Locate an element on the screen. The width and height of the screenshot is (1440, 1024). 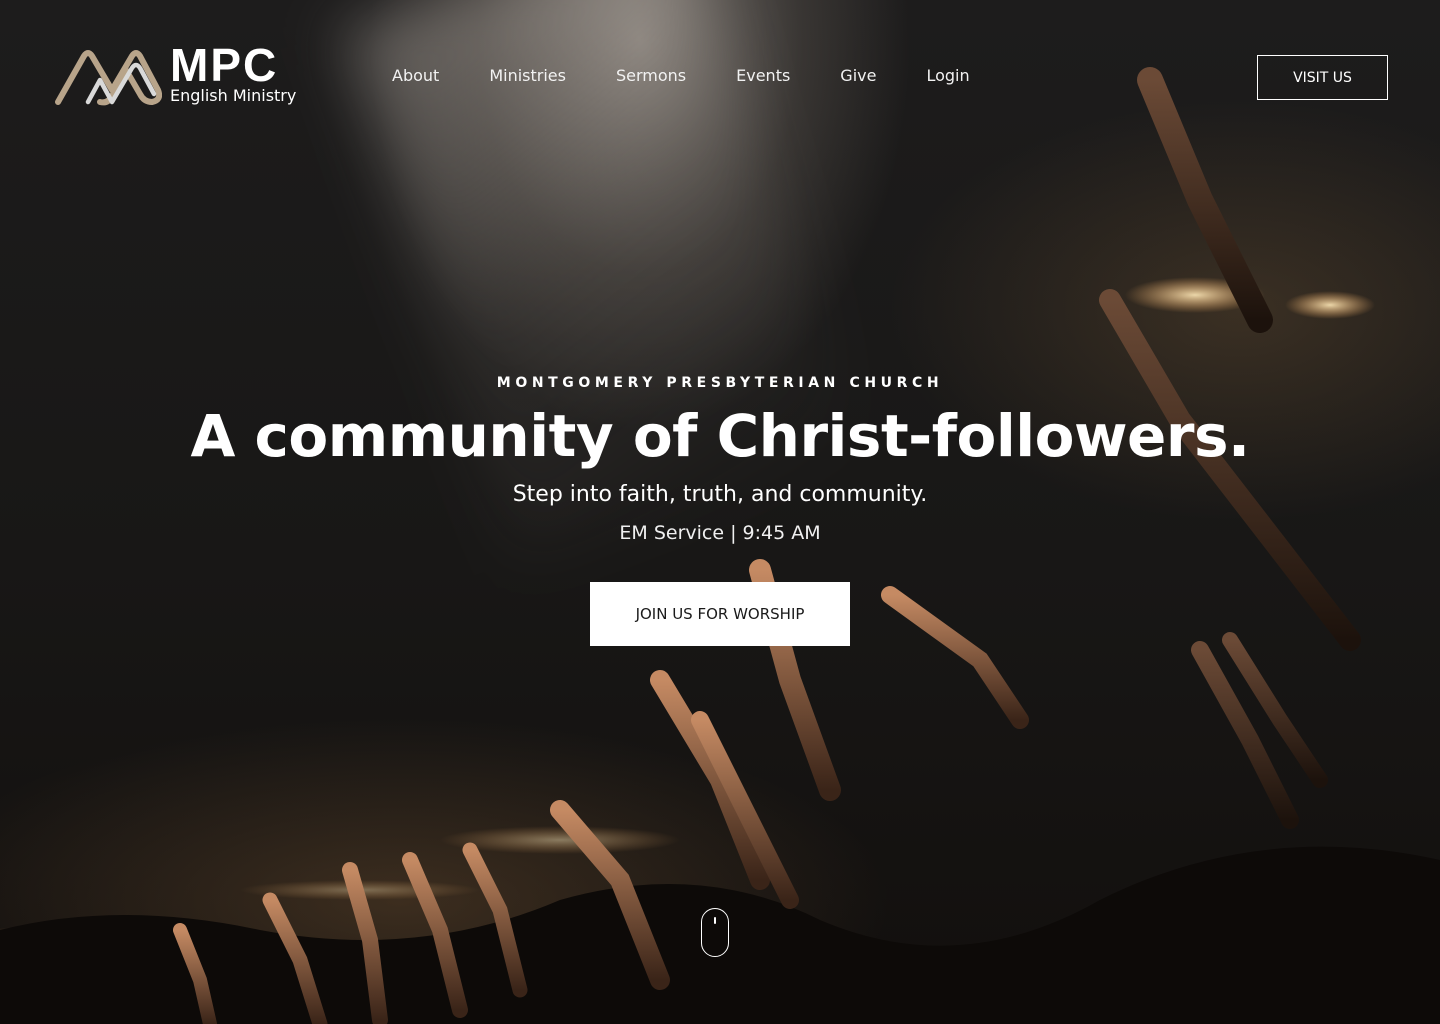
scroll-wheel-dot is located at coordinates (715, 920).